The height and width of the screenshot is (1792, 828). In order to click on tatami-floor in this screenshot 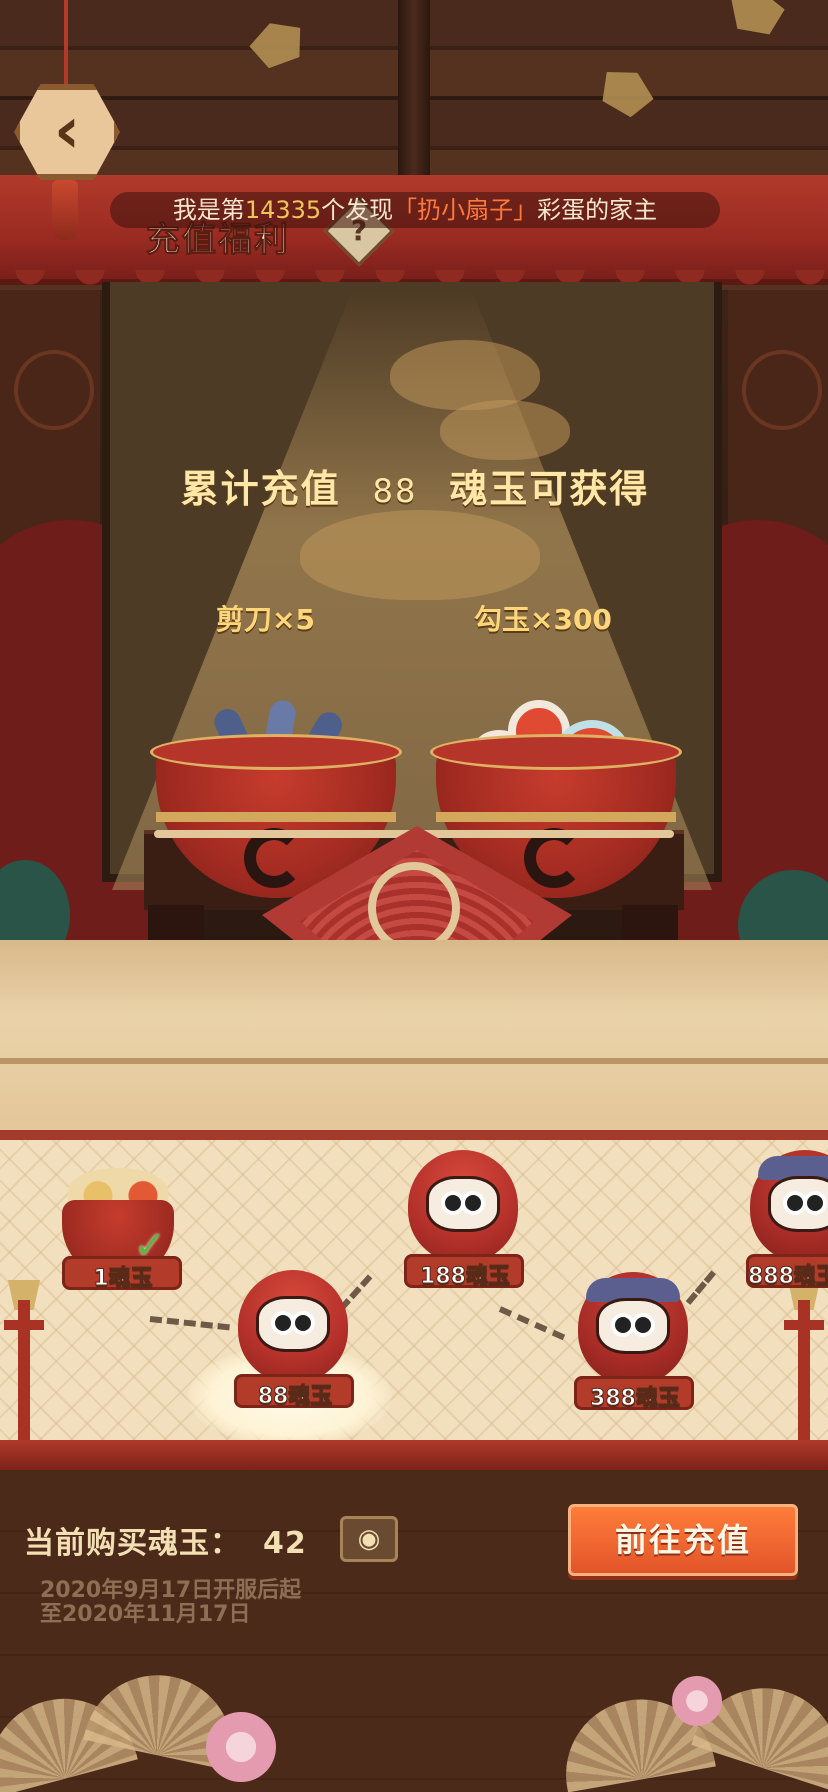, I will do `click(414, 1035)`.